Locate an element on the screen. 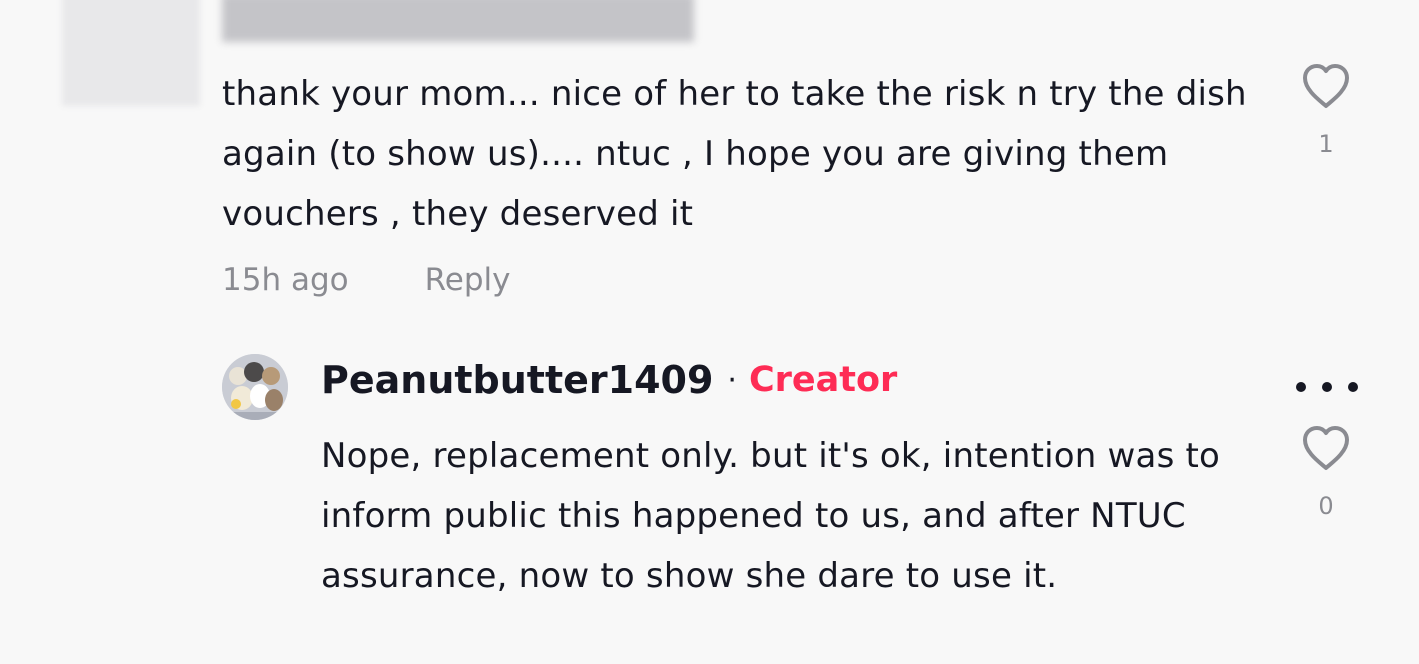 The width and height of the screenshot is (1419, 664). avatar is located at coordinates (255, 387).